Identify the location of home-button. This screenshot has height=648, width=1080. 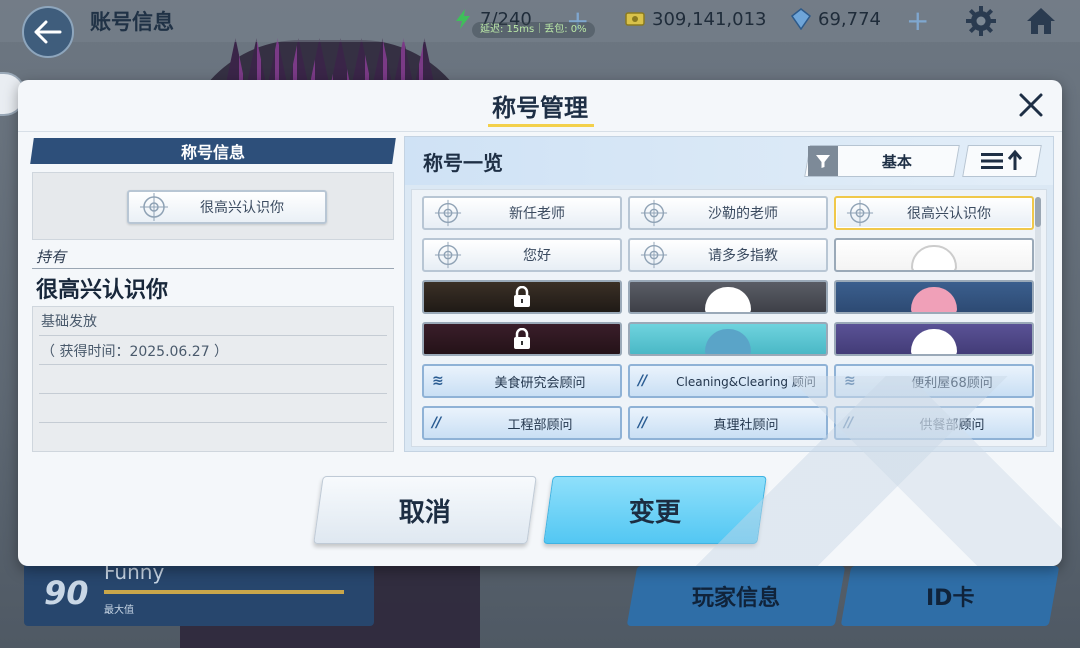
(1041, 21).